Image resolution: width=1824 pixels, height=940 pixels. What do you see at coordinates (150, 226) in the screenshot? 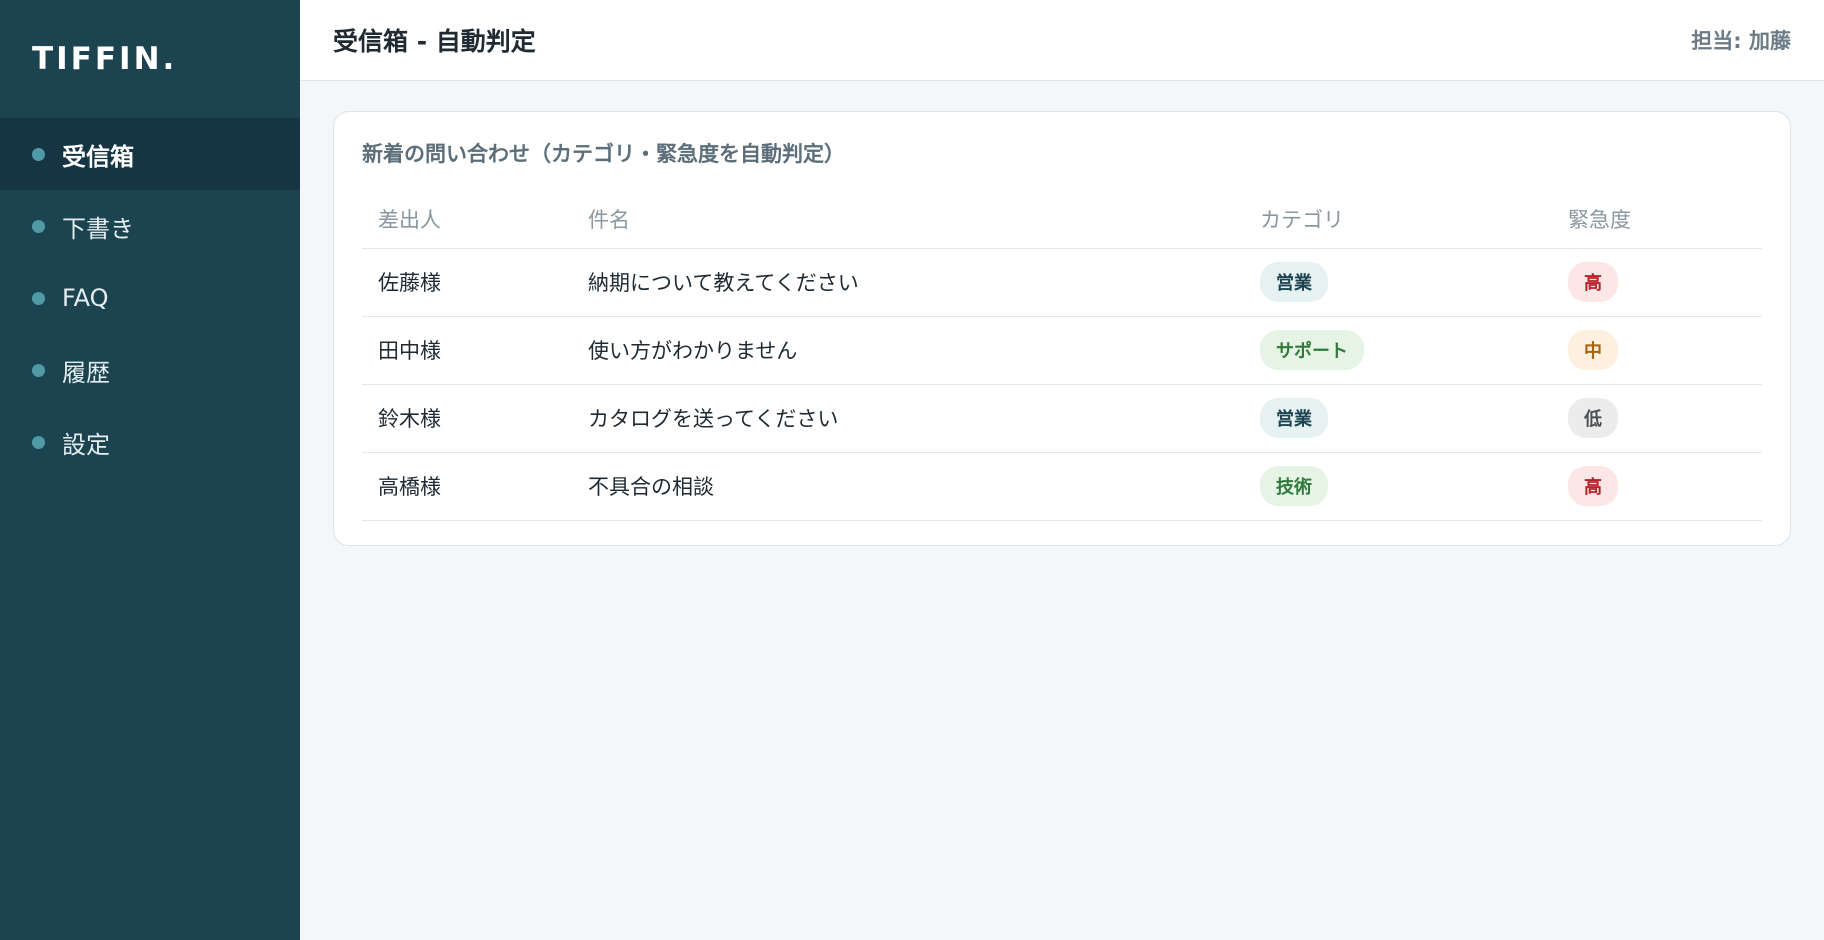
I see `sidebar-item-drafts: 下書き` at bounding box center [150, 226].